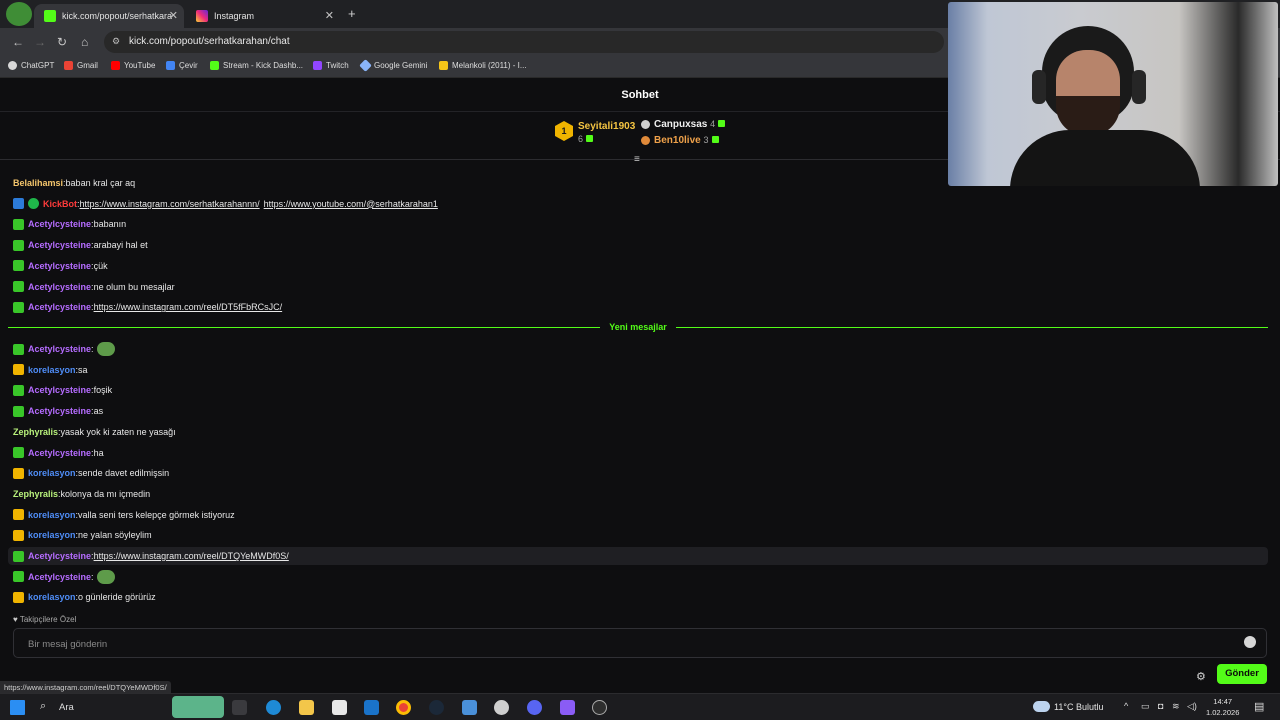  Describe the element at coordinates (436, 707) in the screenshot. I see `steam-icon` at that location.